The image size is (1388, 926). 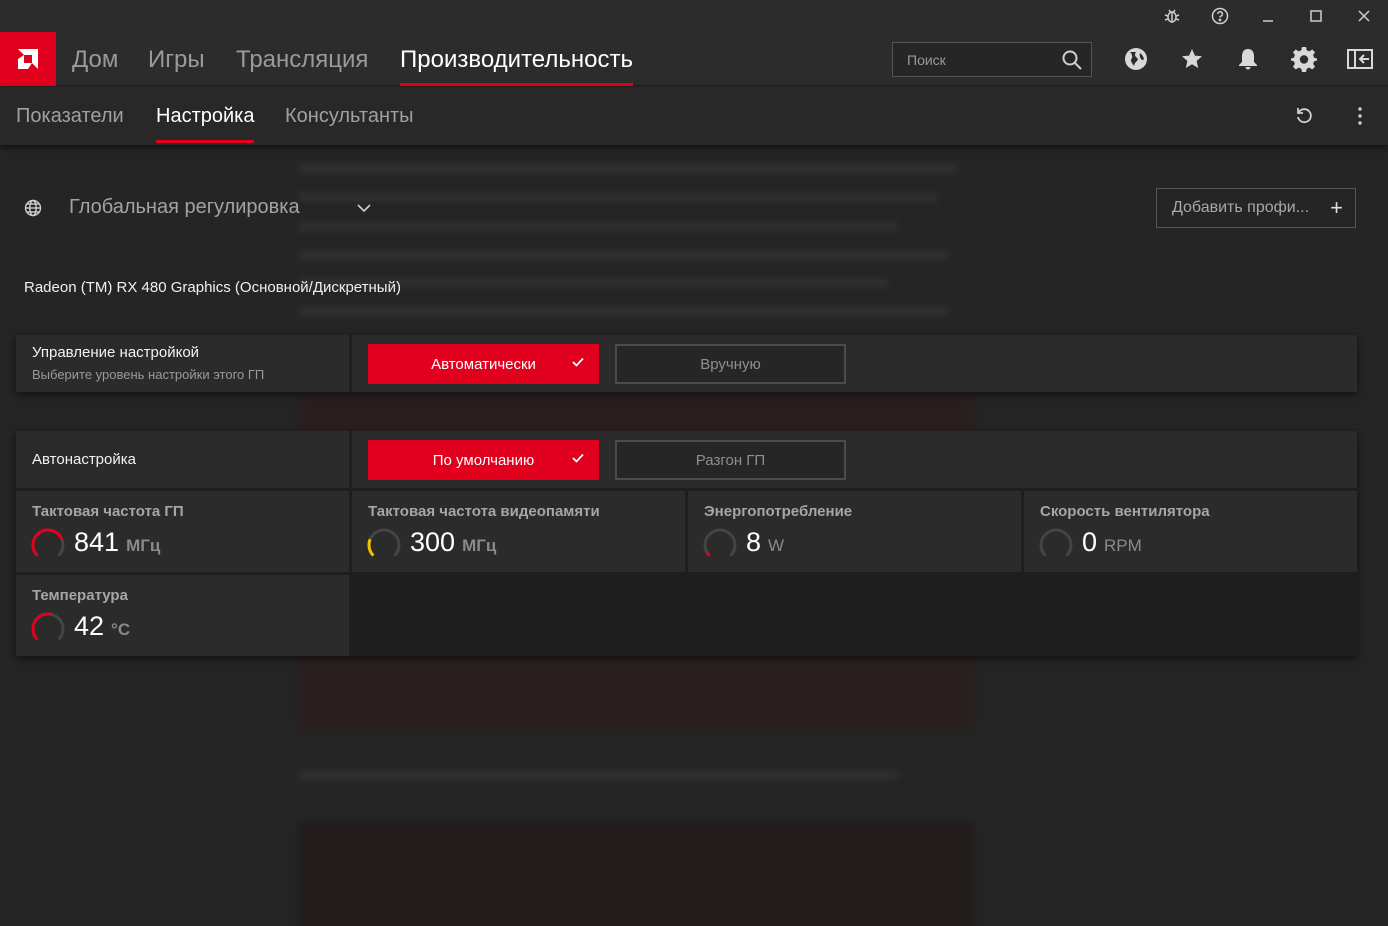 I want to click on reset-icon, so click(x=1304, y=116).